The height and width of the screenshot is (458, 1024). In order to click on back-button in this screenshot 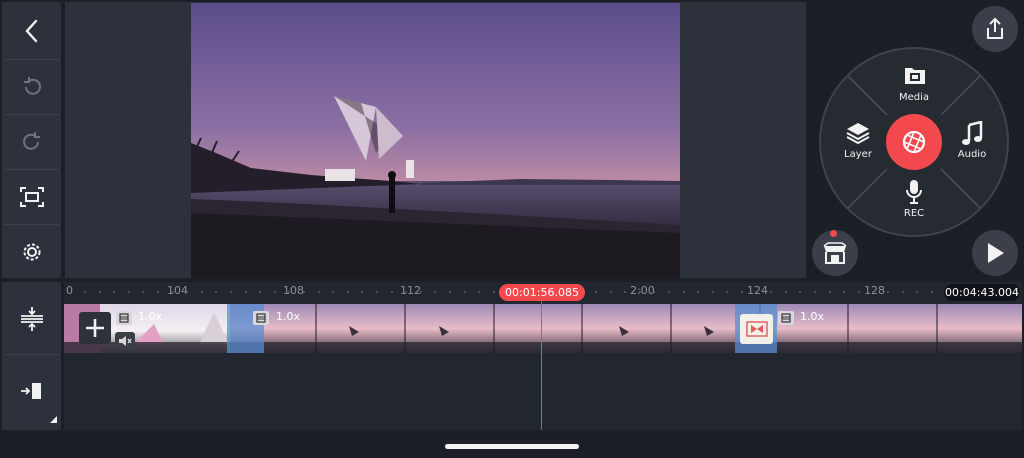, I will do `click(31, 31)`.